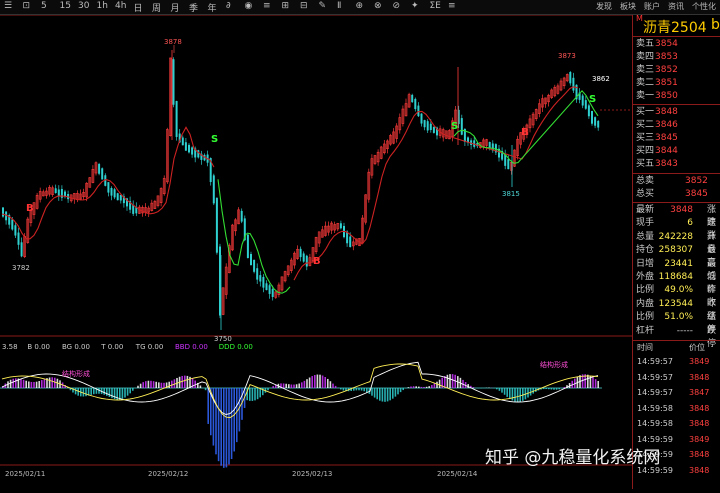 This screenshot has width=720, height=493. What do you see at coordinates (149, 347) in the screenshot?
I see `indicator-legend-item: TG 0.00` at bounding box center [149, 347].